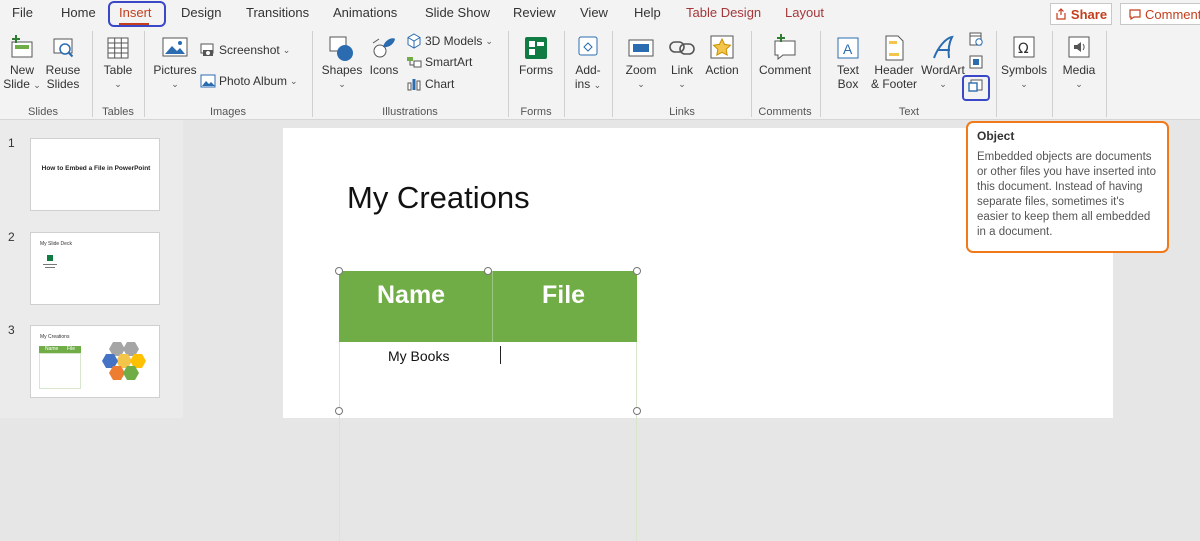 The width and height of the screenshot is (1200, 541). What do you see at coordinates (410, 112) in the screenshot?
I see `group-label-illustrations: Illustrations` at bounding box center [410, 112].